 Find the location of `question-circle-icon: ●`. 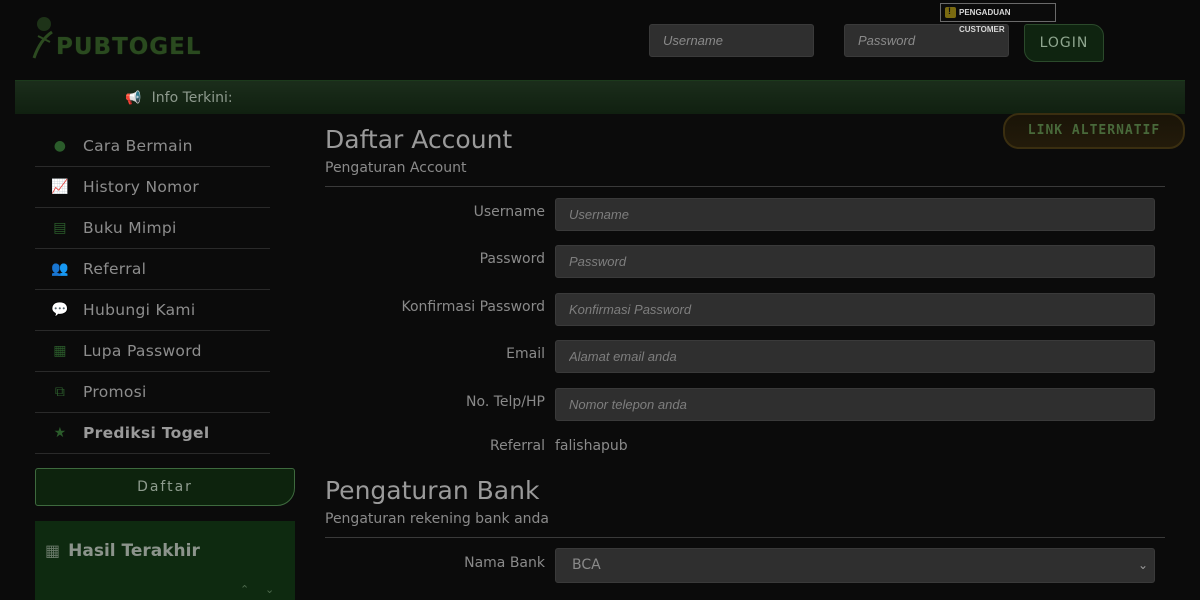

question-circle-icon: ● is located at coordinates (60, 146).